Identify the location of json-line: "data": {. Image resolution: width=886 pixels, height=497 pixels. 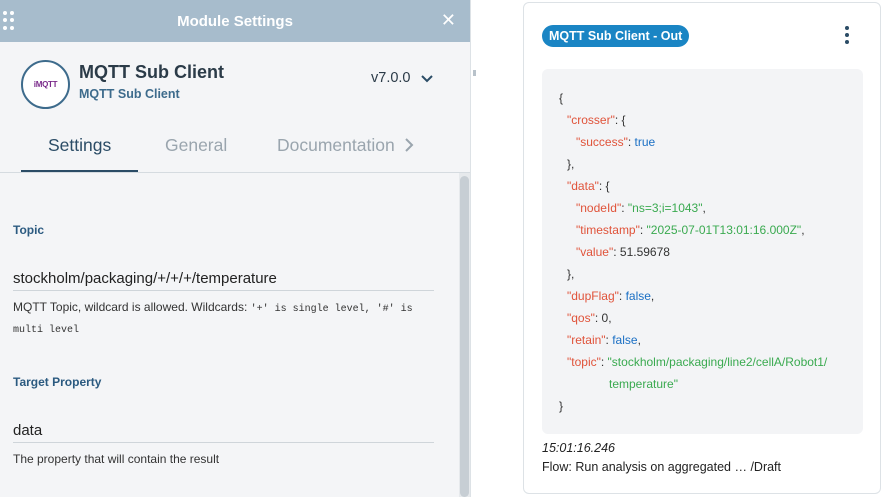
(588, 186).